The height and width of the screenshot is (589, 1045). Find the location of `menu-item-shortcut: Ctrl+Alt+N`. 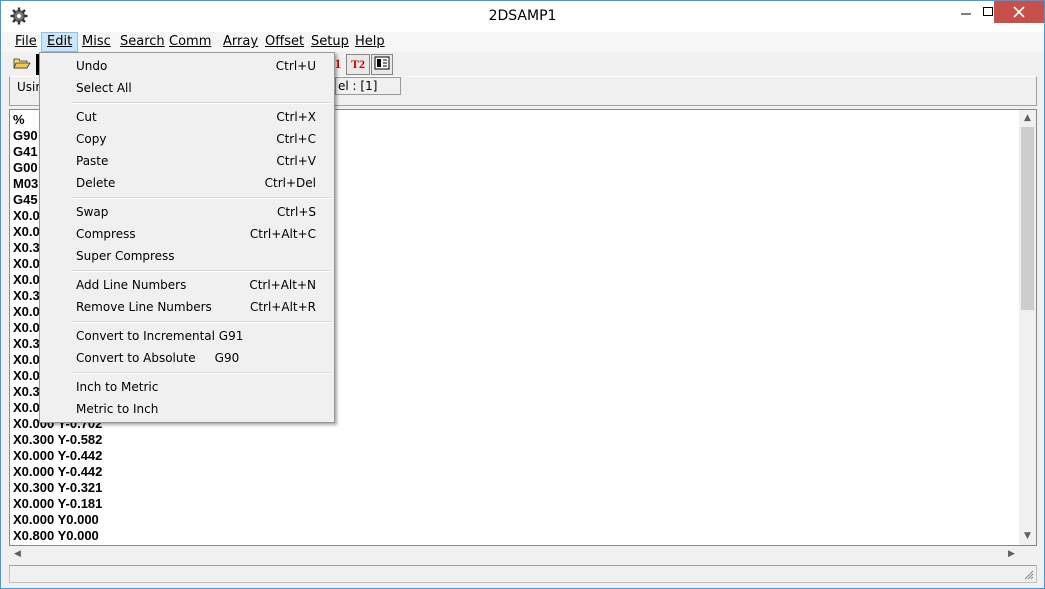

menu-item-shortcut: Ctrl+Alt+N is located at coordinates (282, 285).